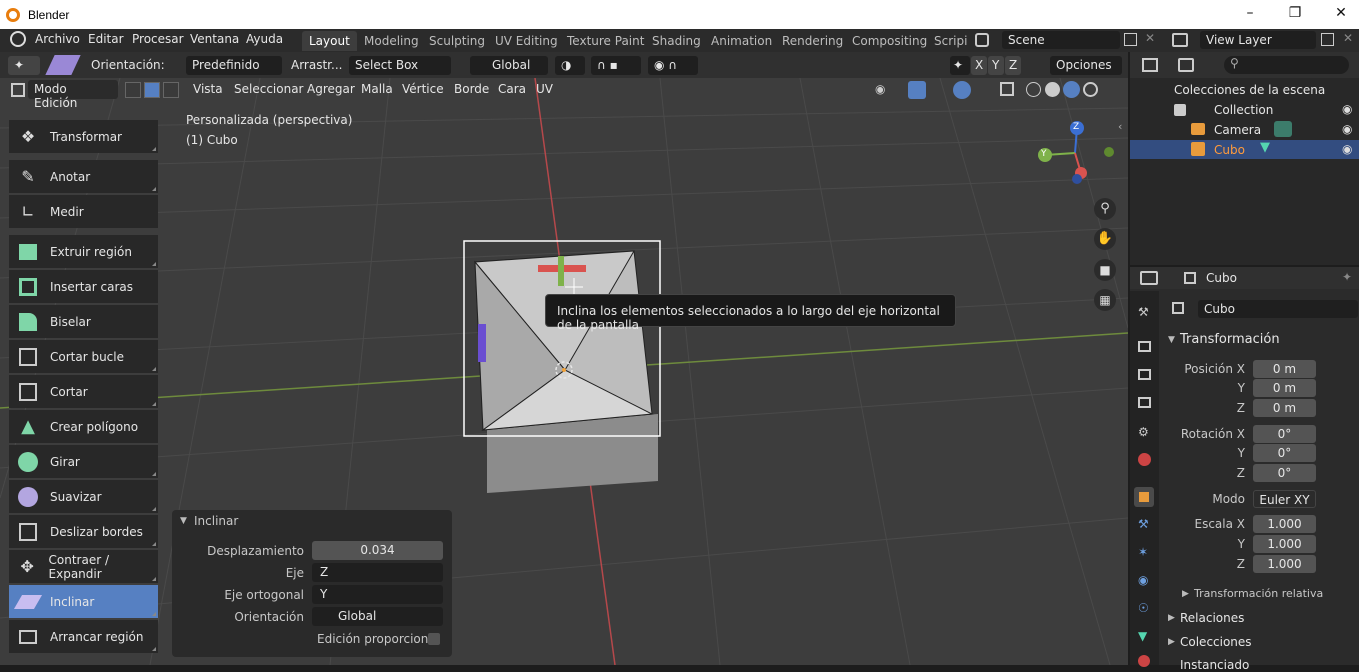  Describe the element at coordinates (1229, 150) in the screenshot. I see `outliner-item-cubo: Cubo` at that location.